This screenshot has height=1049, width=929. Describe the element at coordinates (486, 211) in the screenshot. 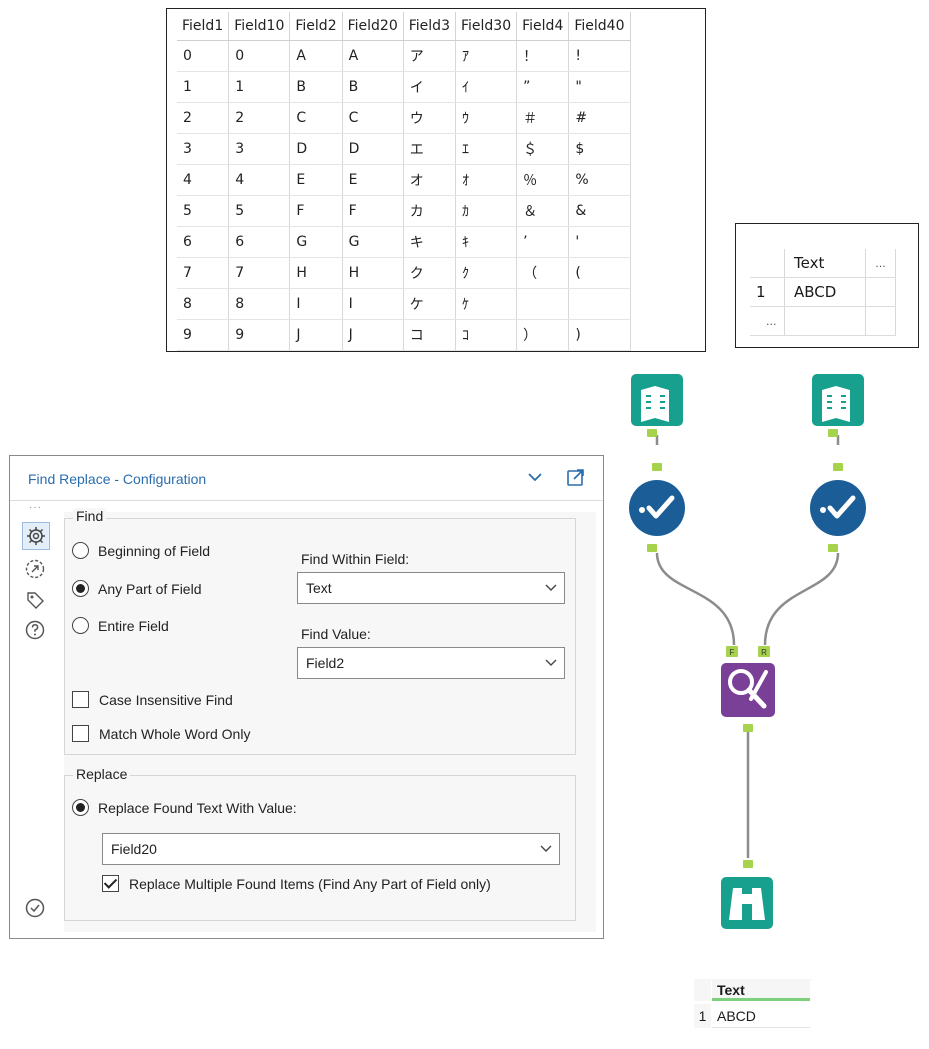

I see `table-cell: ｶ` at that location.